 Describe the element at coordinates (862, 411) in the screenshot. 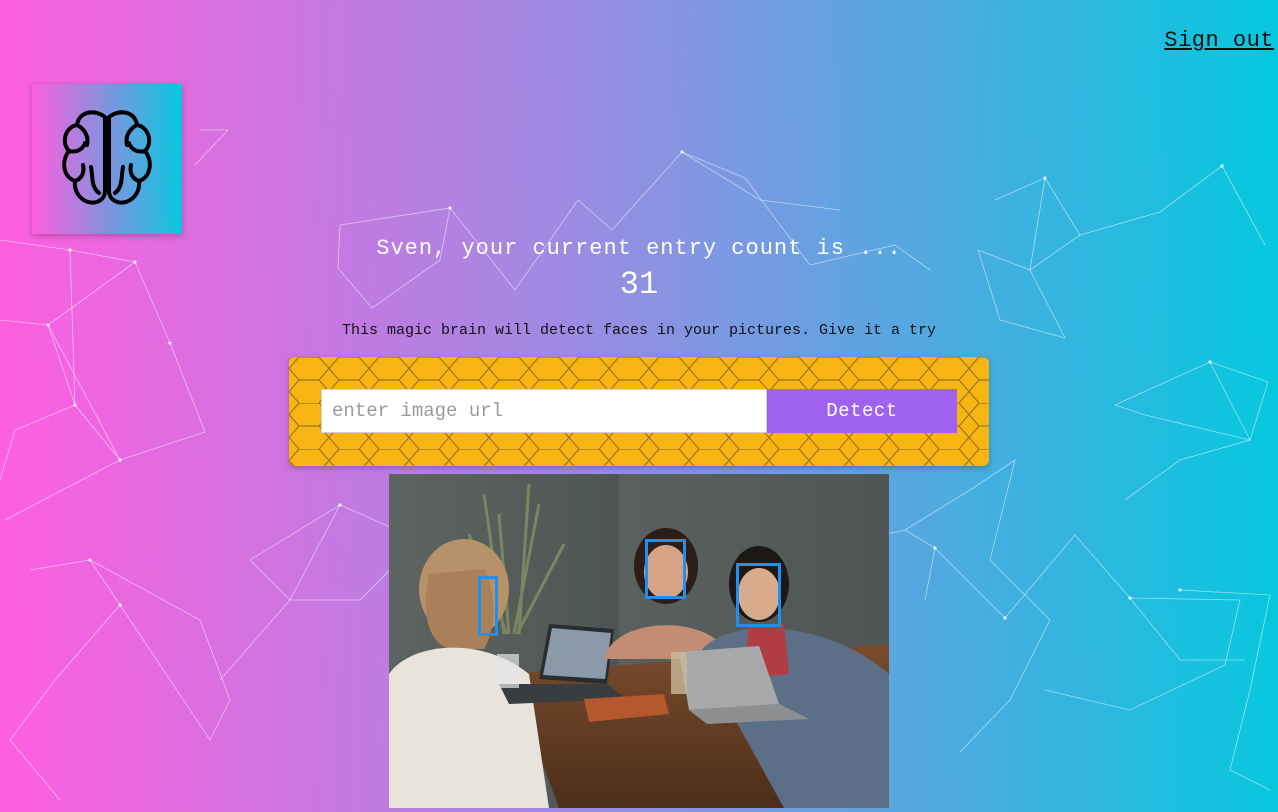

I see `detect-button: Detect` at that location.